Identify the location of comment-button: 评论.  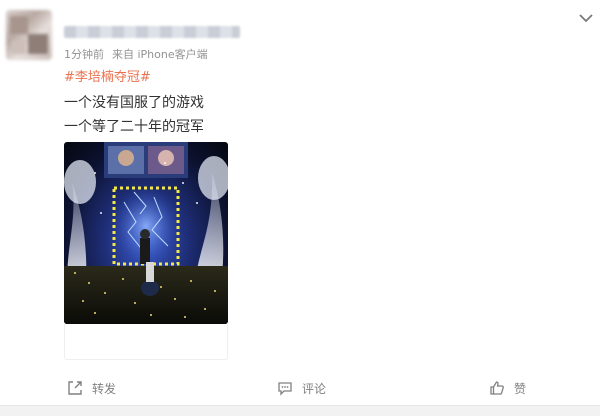
(301, 388).